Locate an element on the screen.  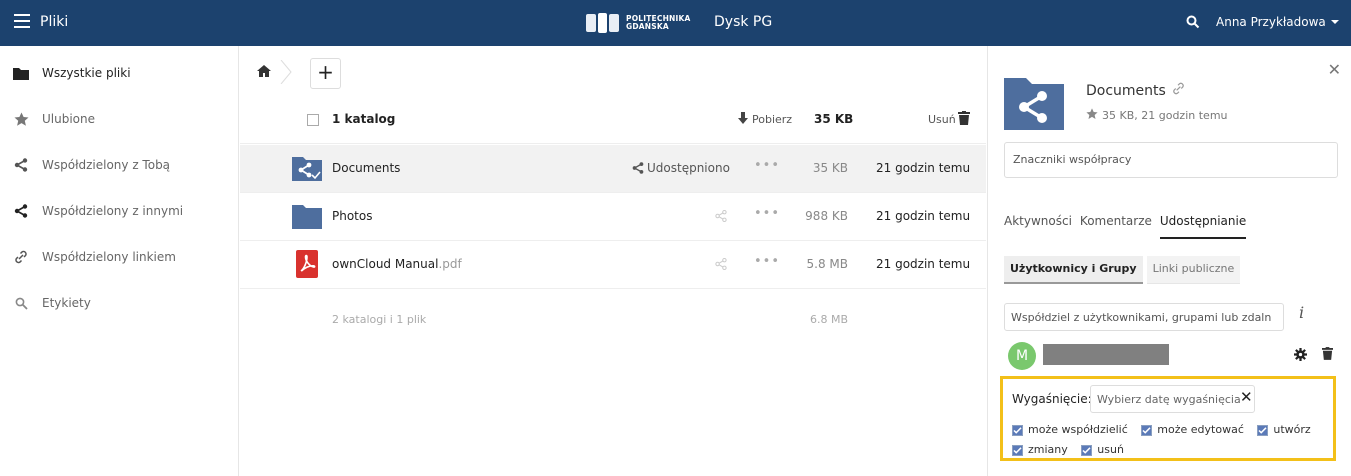
expiration-date-input: Wybierz datę wygaśnięcia is located at coordinates (1172, 399).